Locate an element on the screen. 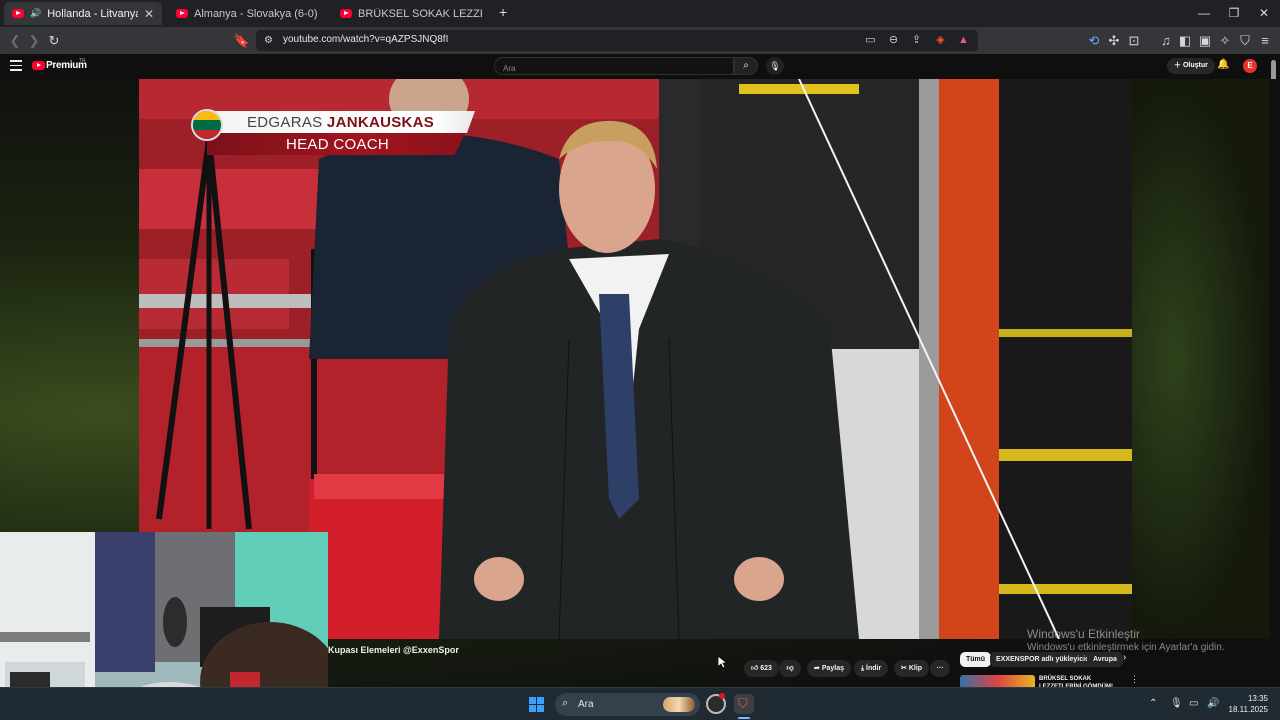  share-arrow-icon: ➦ is located at coordinates (818, 668).